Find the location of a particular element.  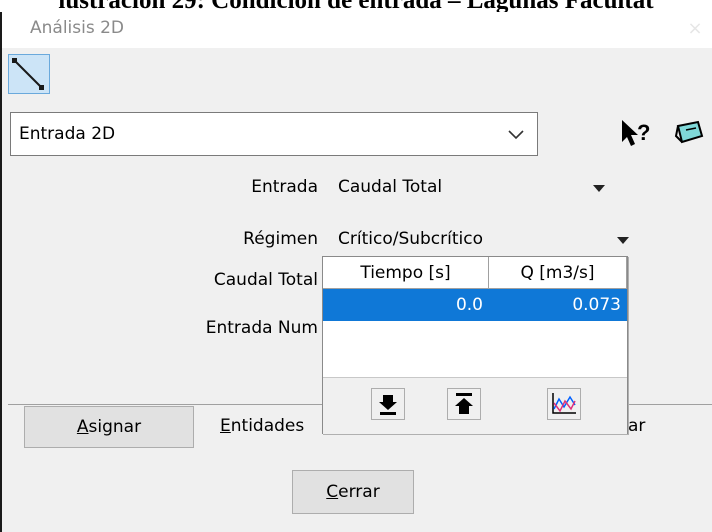

entrada-num-label: Entrada Num is located at coordinates (261, 328).